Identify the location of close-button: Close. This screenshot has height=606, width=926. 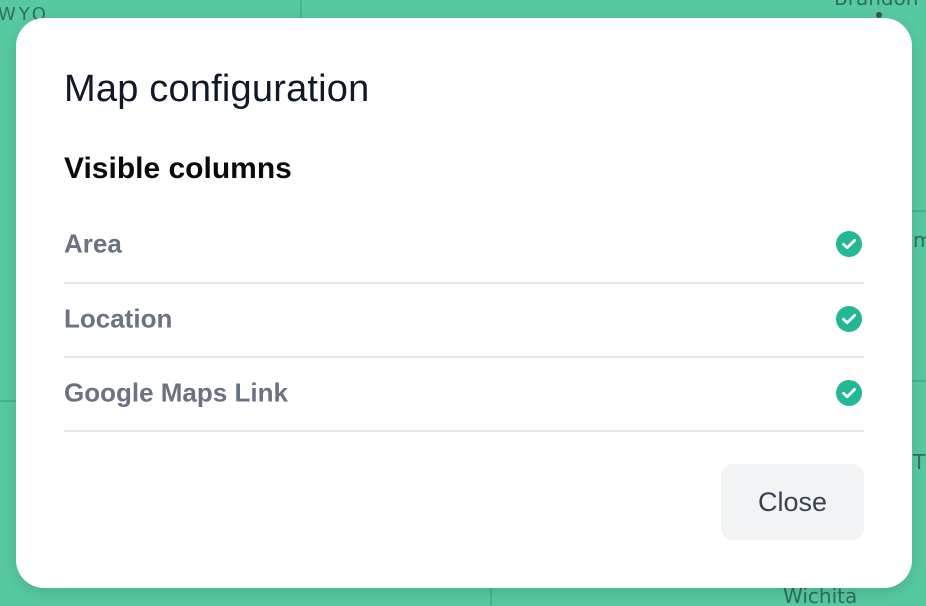
(792, 502).